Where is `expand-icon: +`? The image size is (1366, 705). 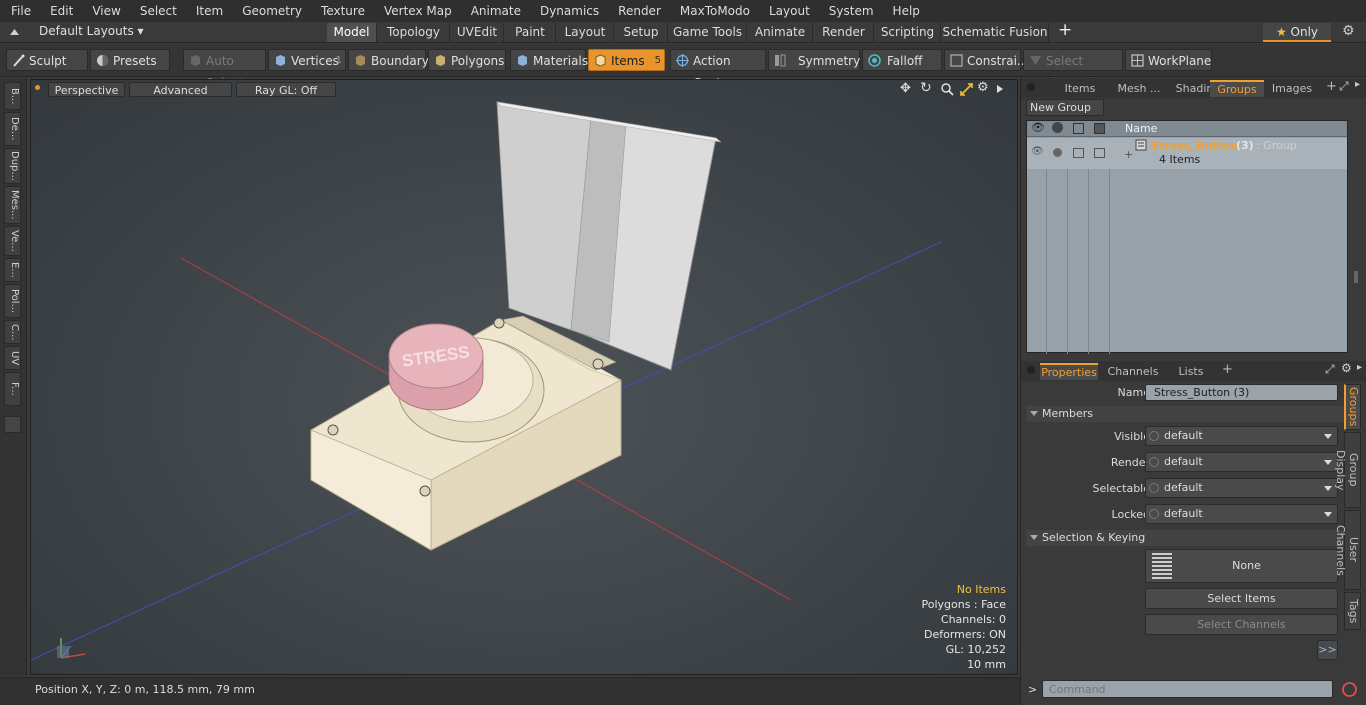
expand-icon: + is located at coordinates (1128, 154).